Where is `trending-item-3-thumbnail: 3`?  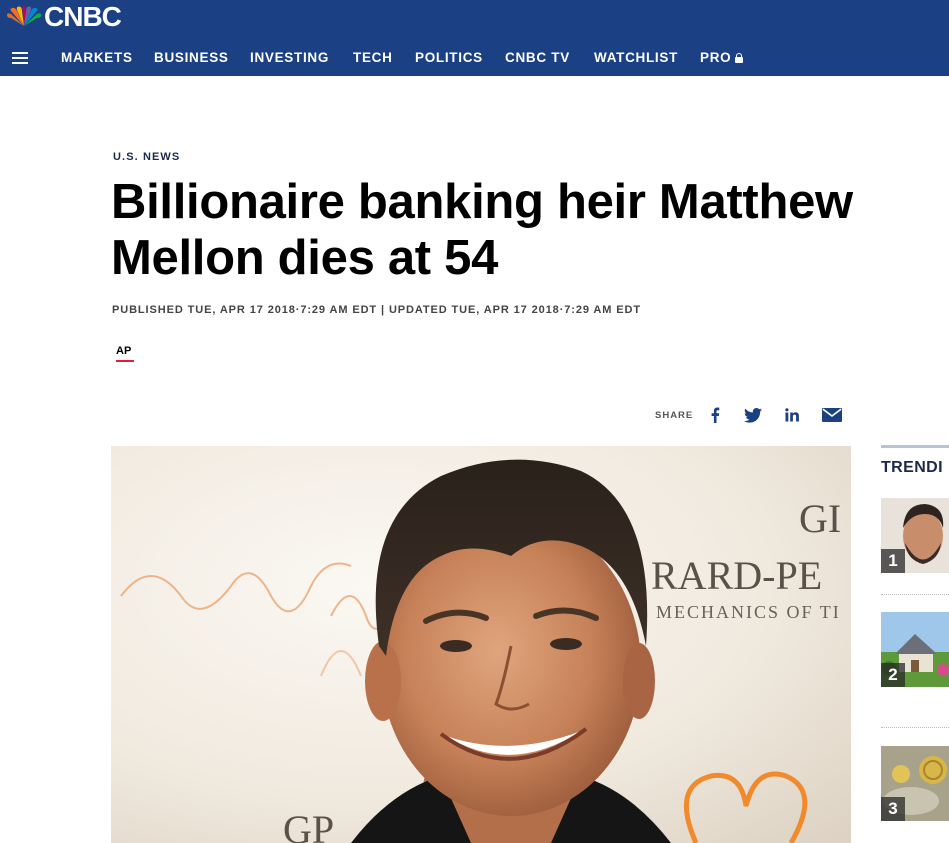
trending-item-3-thumbnail: 3 is located at coordinates (915, 783).